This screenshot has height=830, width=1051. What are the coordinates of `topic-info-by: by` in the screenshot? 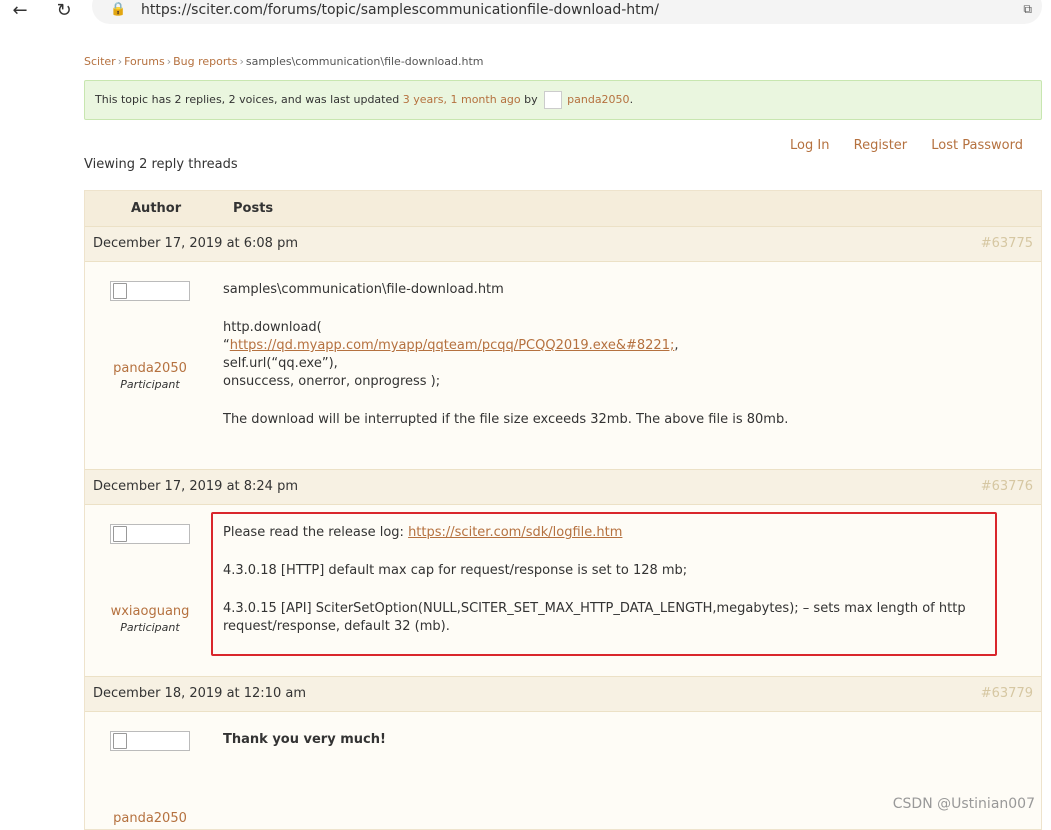 It's located at (531, 99).